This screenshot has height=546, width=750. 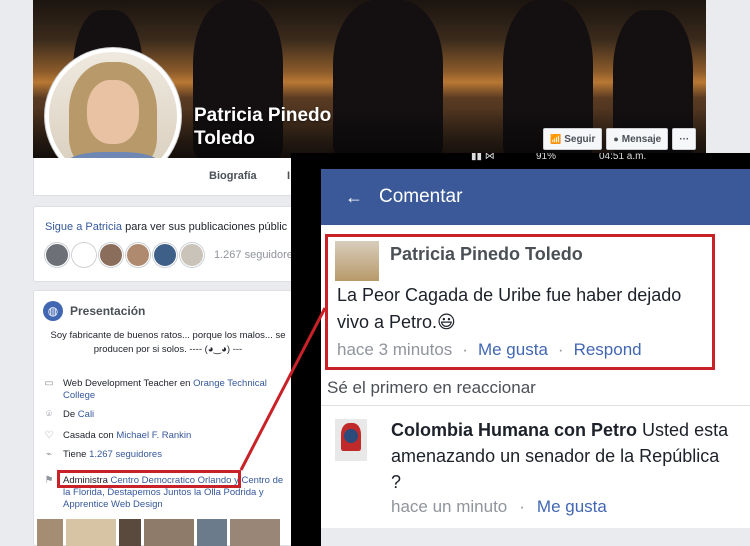 What do you see at coordinates (572, 506) in the screenshot?
I see `reply-like-button: Me gusta` at bounding box center [572, 506].